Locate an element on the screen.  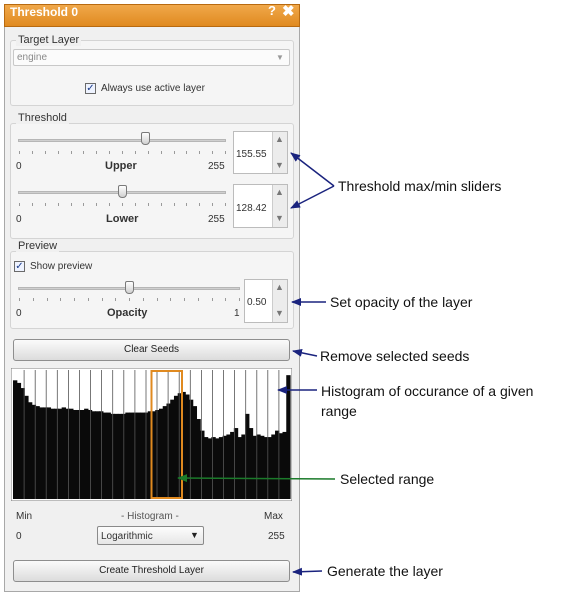
annotation-range: Selected range is located at coordinates (387, 479).